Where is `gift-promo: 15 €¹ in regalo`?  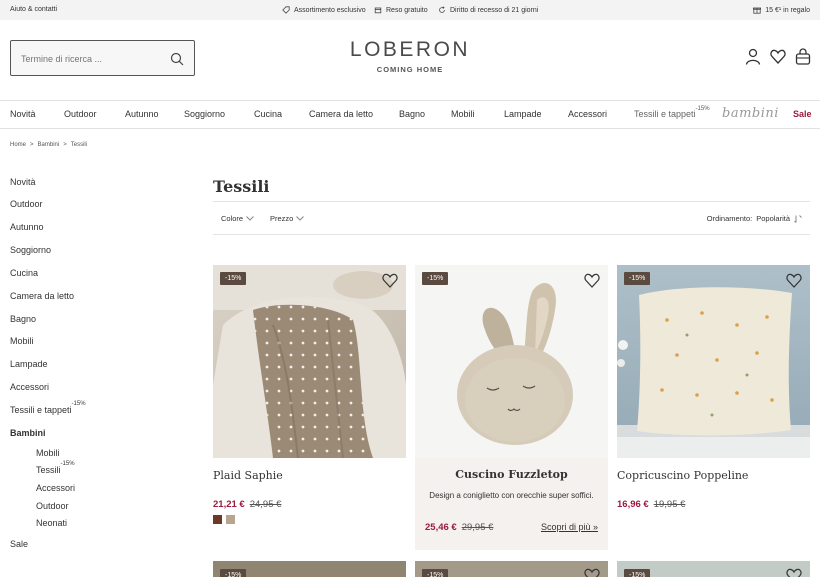 gift-promo: 15 €¹ in regalo is located at coordinates (781, 10).